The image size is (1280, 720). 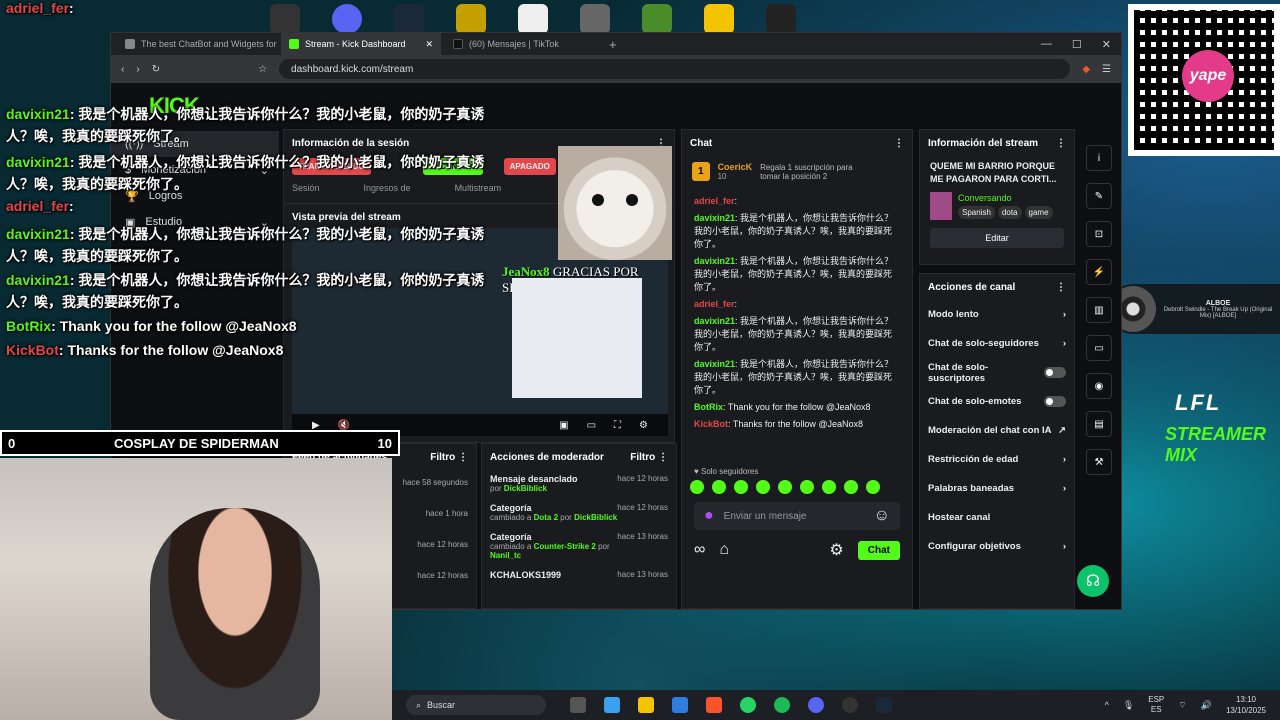 What do you see at coordinates (699, 550) in the screenshot?
I see `channel-points-icon: ∞` at bounding box center [699, 550].